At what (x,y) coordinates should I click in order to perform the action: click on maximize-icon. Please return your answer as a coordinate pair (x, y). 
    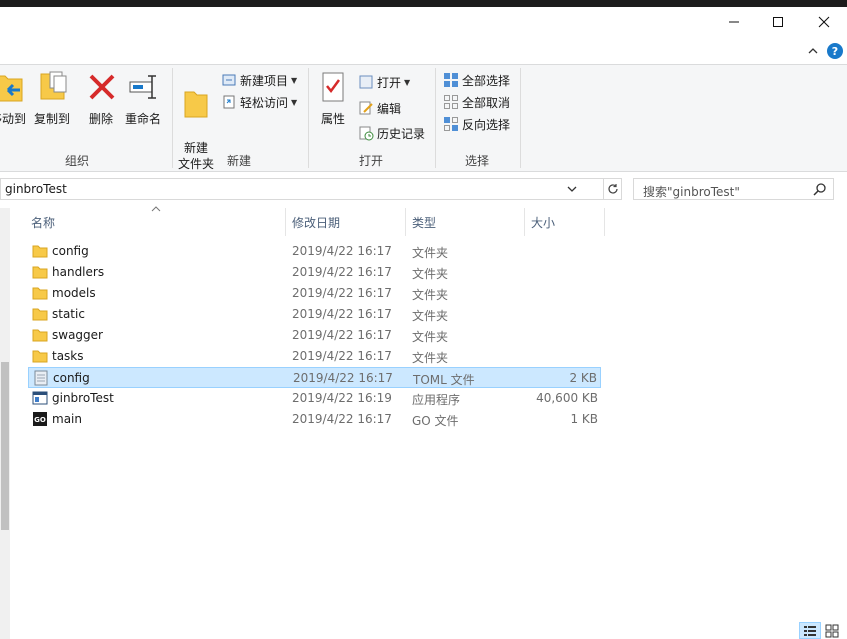
    Looking at the image, I should click on (778, 22).